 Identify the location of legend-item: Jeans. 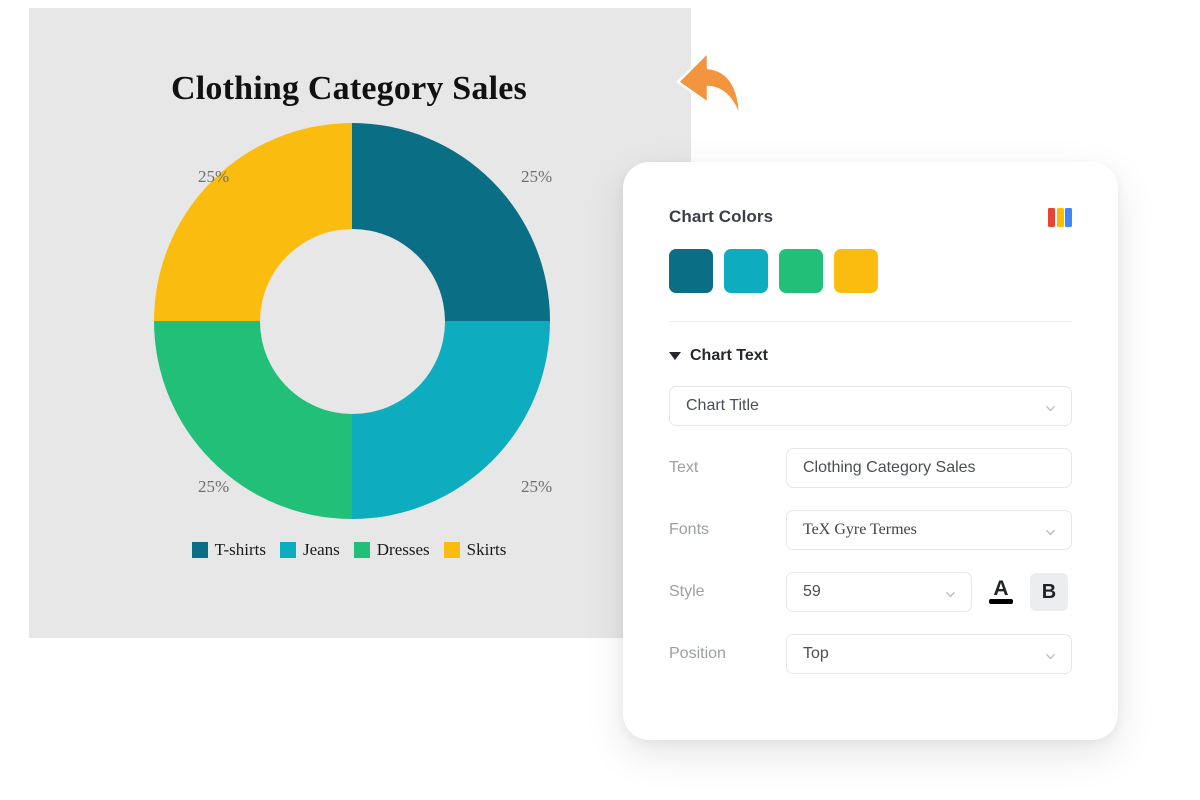
(309, 550).